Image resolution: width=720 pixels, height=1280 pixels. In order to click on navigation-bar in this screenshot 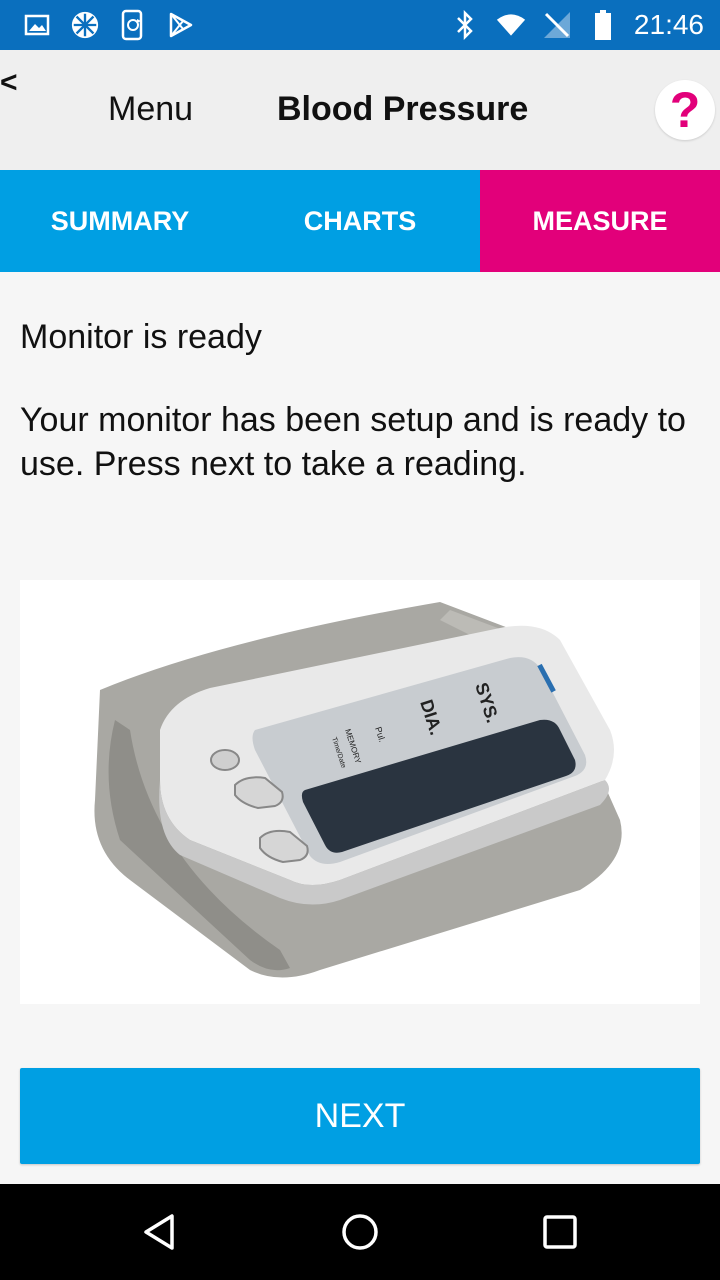, I will do `click(360, 1232)`.